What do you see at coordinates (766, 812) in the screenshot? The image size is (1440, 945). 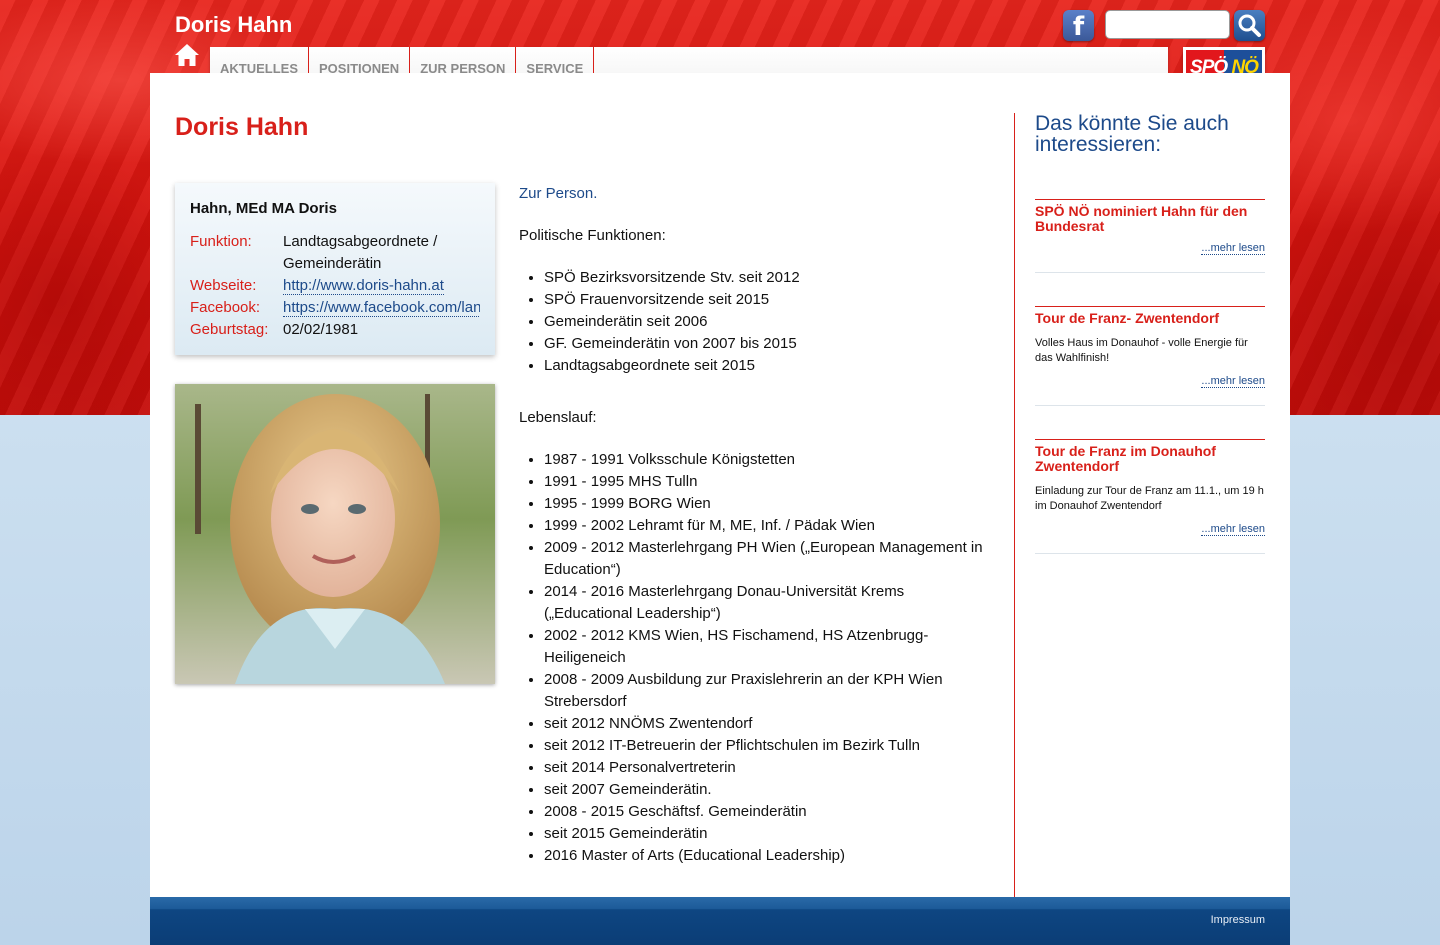 I see `list-item: 2008 - 2015 Geschäftsf. Gemeinderätin` at bounding box center [766, 812].